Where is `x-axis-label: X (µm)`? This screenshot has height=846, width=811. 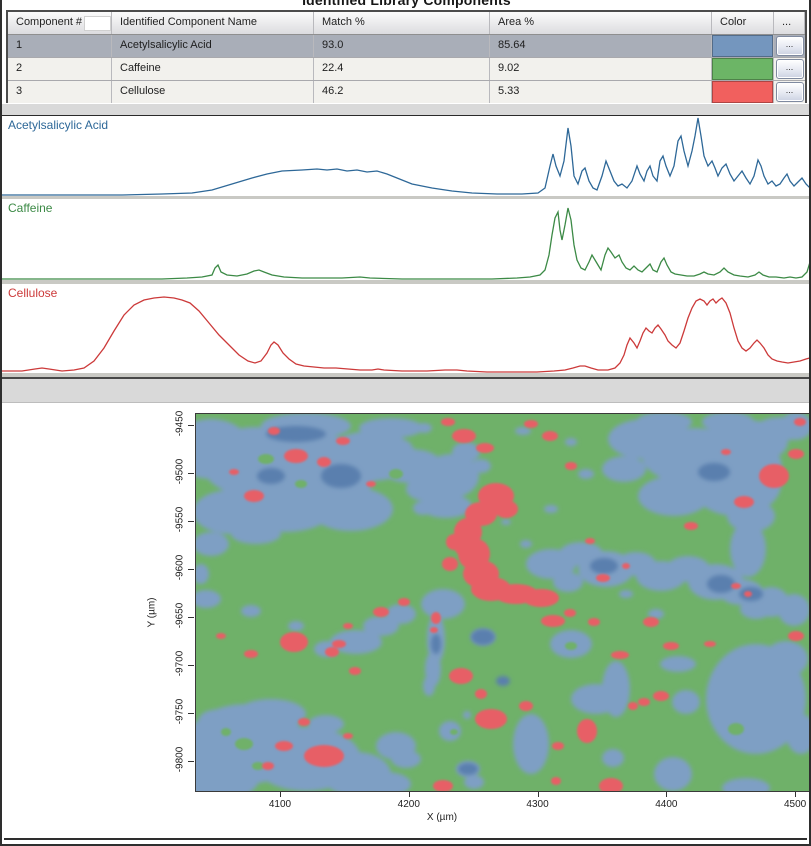
x-axis-label: X (µm) is located at coordinates (442, 817).